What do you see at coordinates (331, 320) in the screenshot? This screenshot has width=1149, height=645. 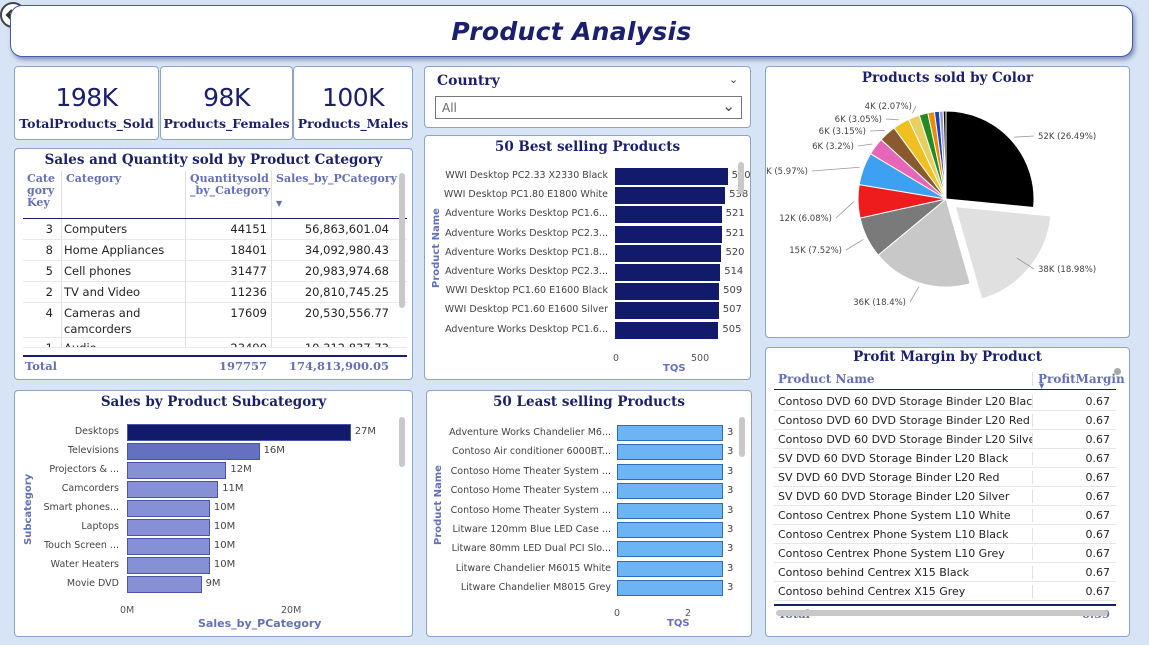 I see `cell-sales: 20,530,556.77` at bounding box center [331, 320].